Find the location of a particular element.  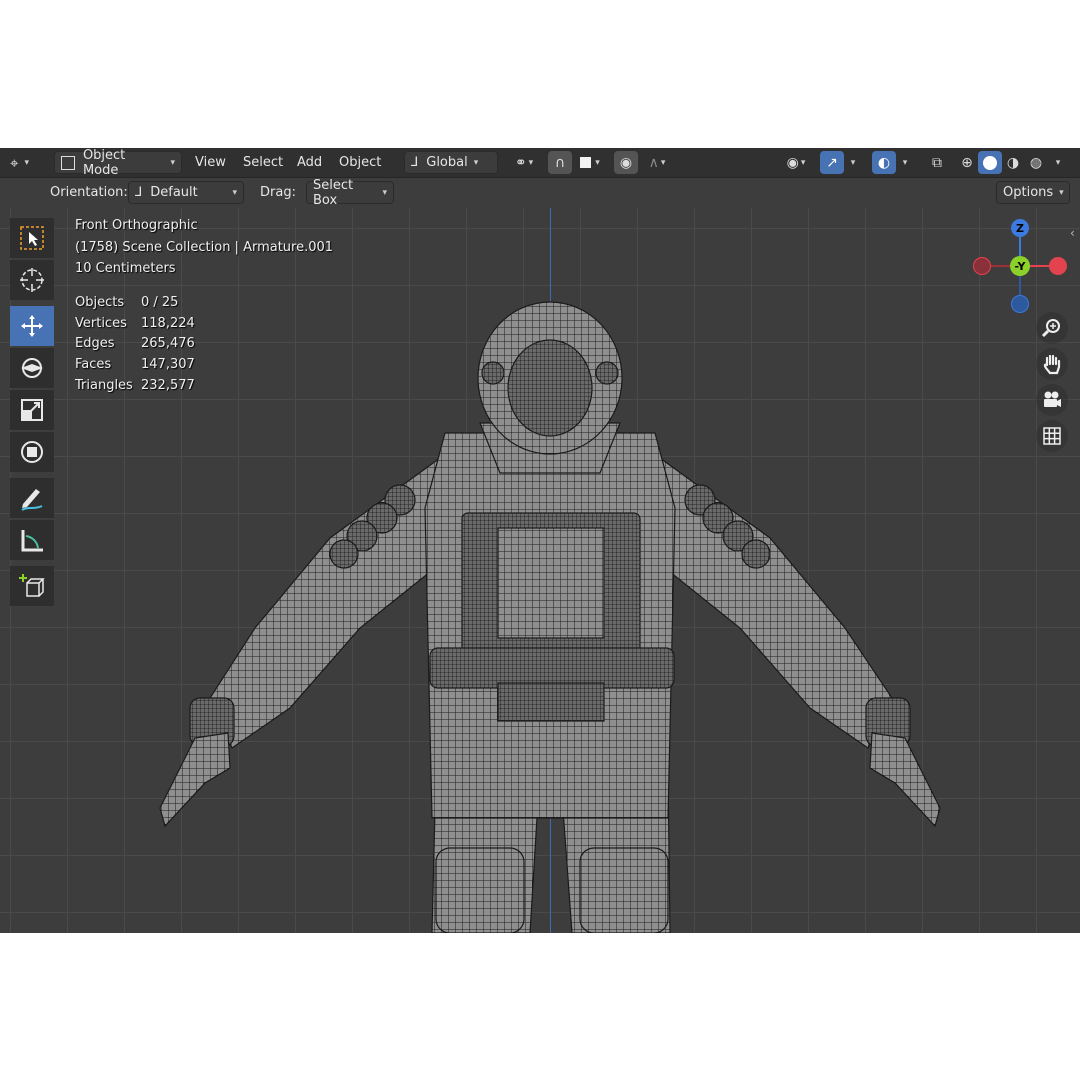

stat-value: 118,224 is located at coordinates (168, 323).